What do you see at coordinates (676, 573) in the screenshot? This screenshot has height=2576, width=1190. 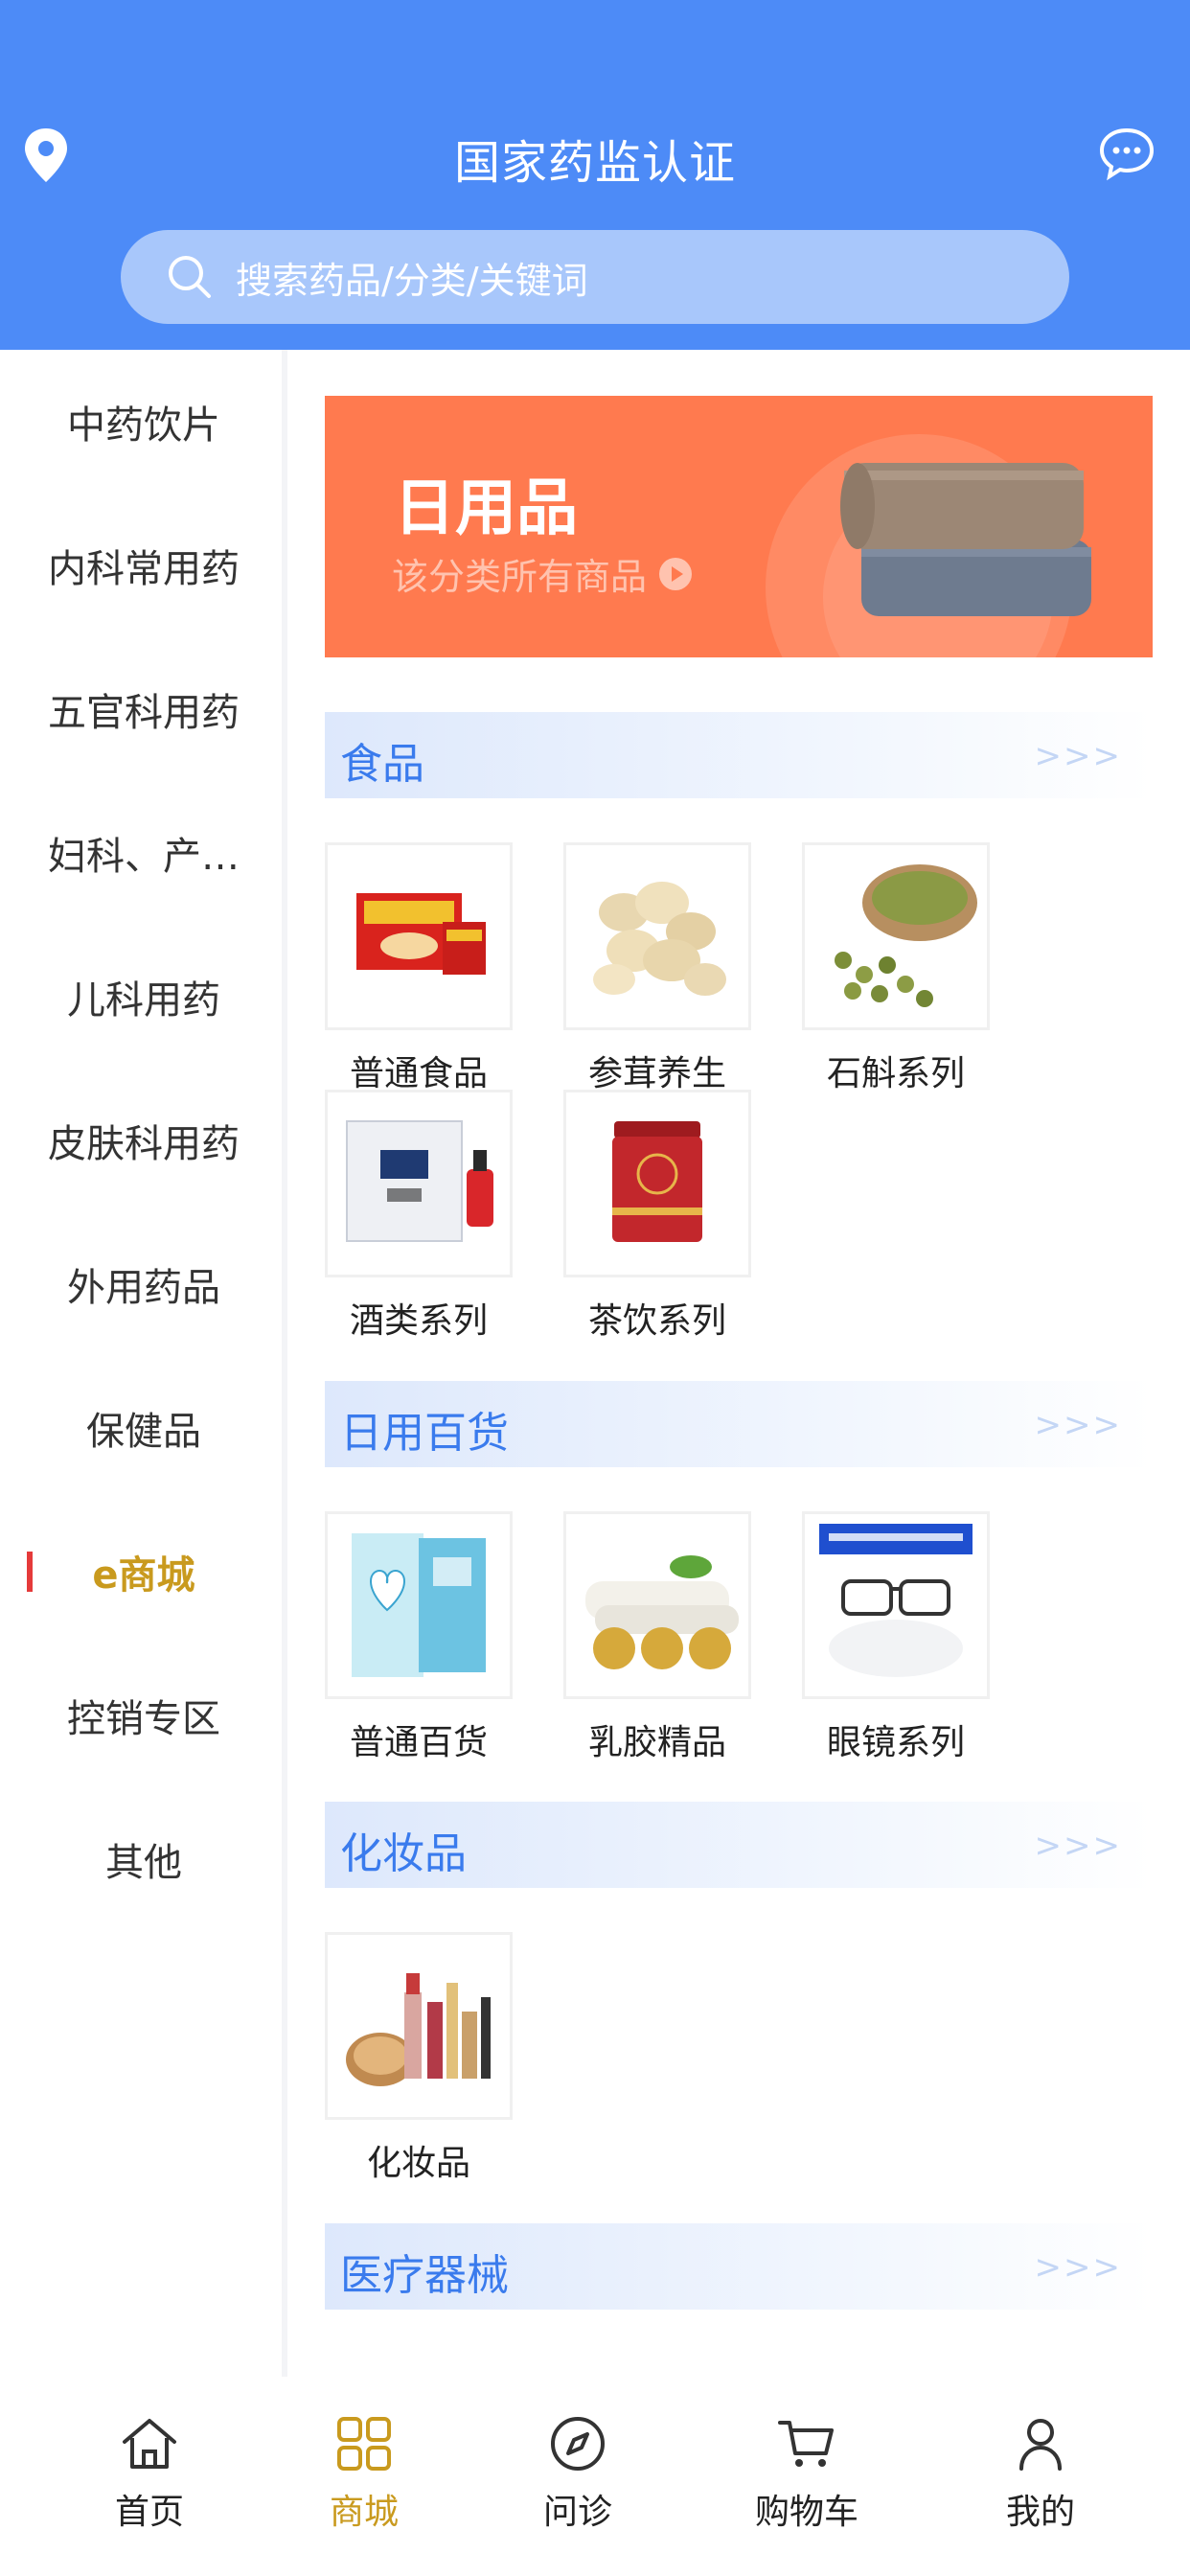 I see `play-circle-icon` at bounding box center [676, 573].